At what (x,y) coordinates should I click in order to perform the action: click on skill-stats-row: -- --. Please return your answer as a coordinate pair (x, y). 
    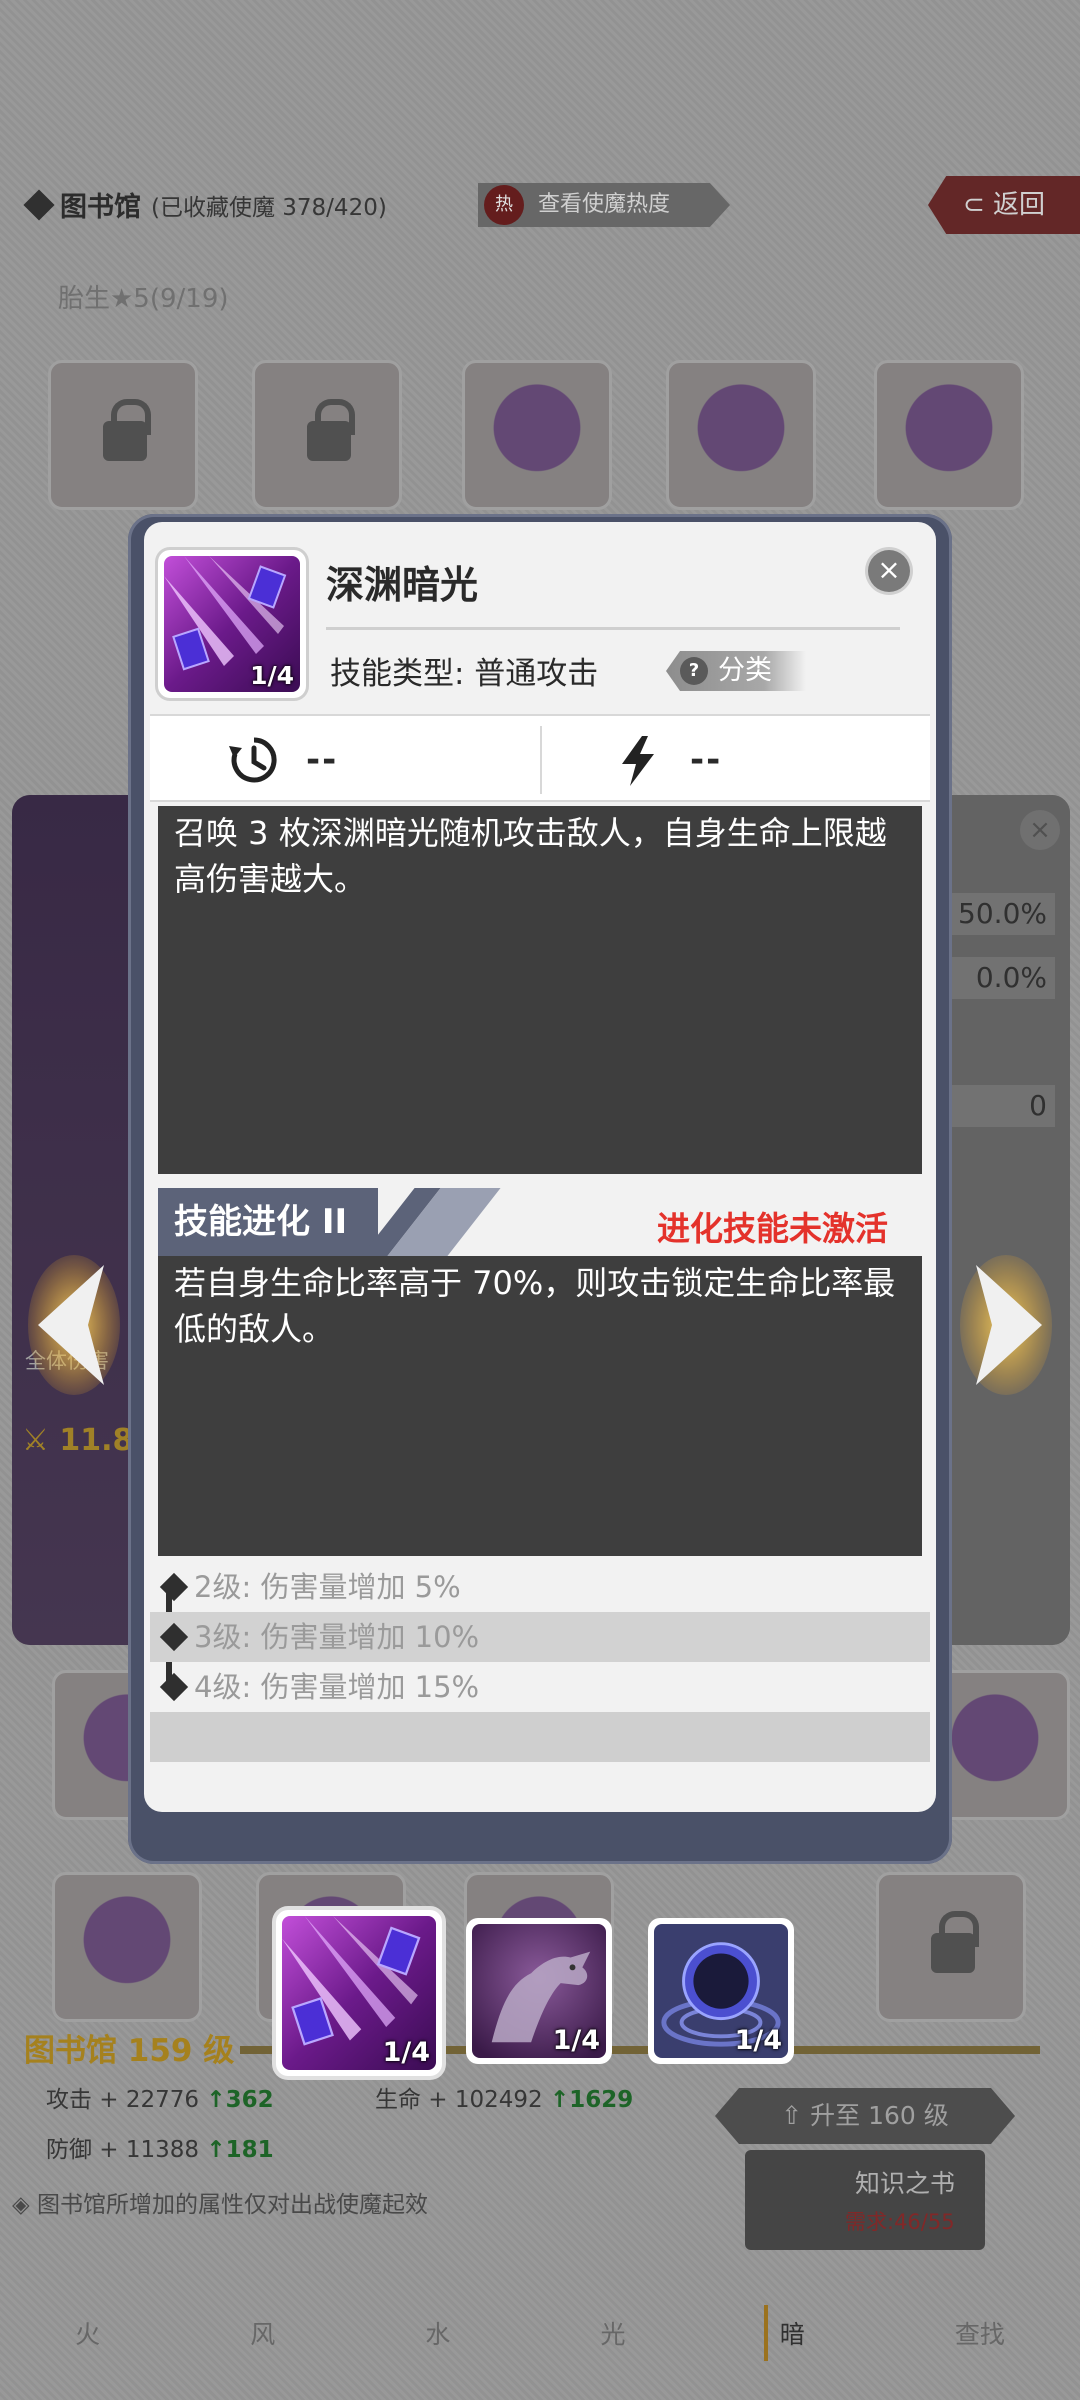
    Looking at the image, I should click on (540, 758).